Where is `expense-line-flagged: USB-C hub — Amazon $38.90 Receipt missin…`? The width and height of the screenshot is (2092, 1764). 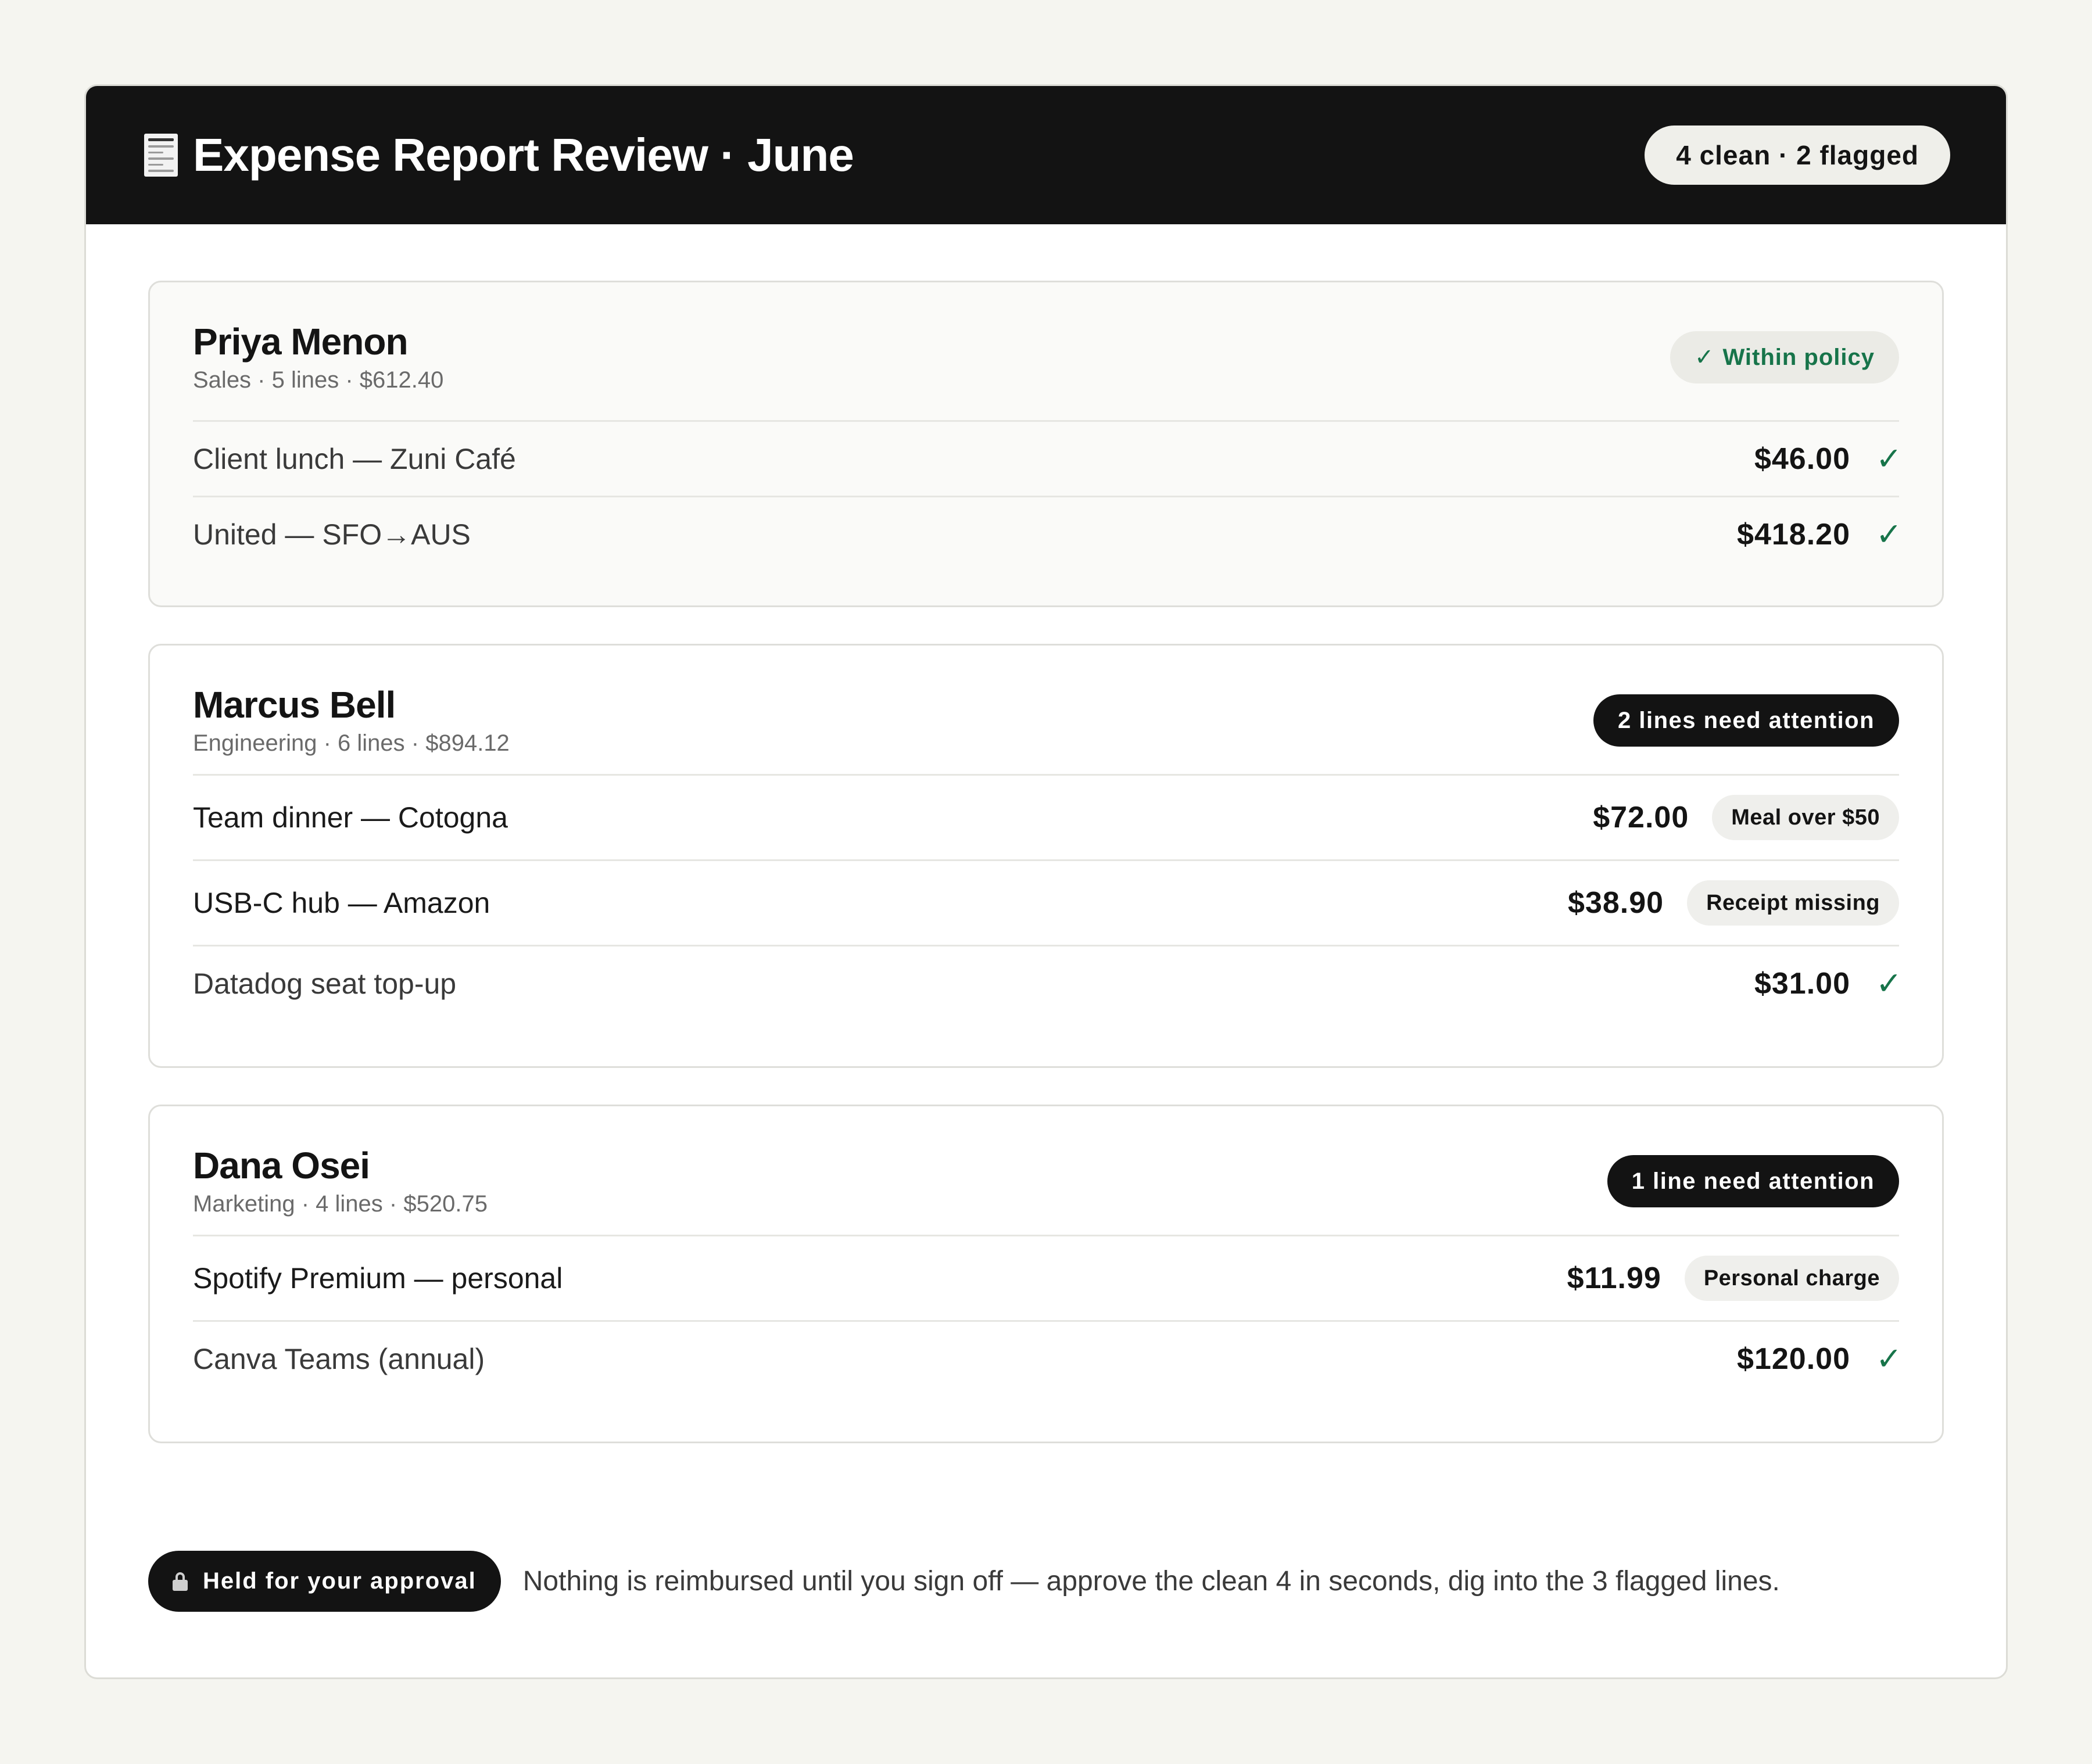 expense-line-flagged: USB-C hub — Amazon $38.90 Receipt missin… is located at coordinates (1046, 902).